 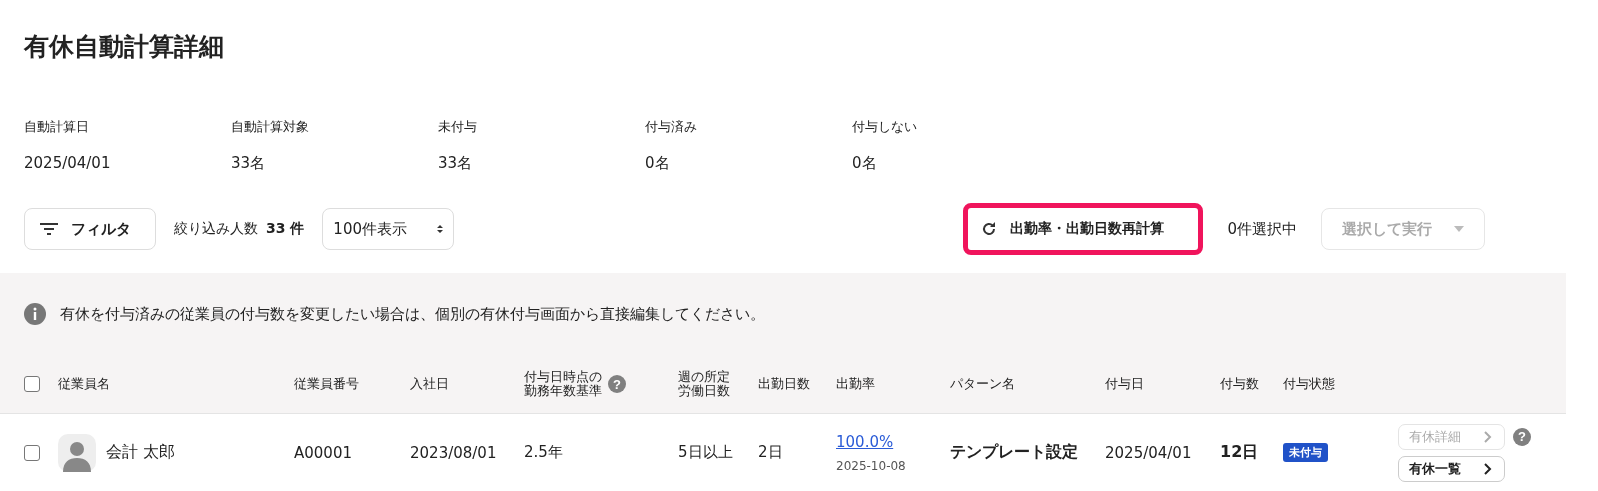 I want to click on column-header: 従業員名, so click(x=84, y=384).